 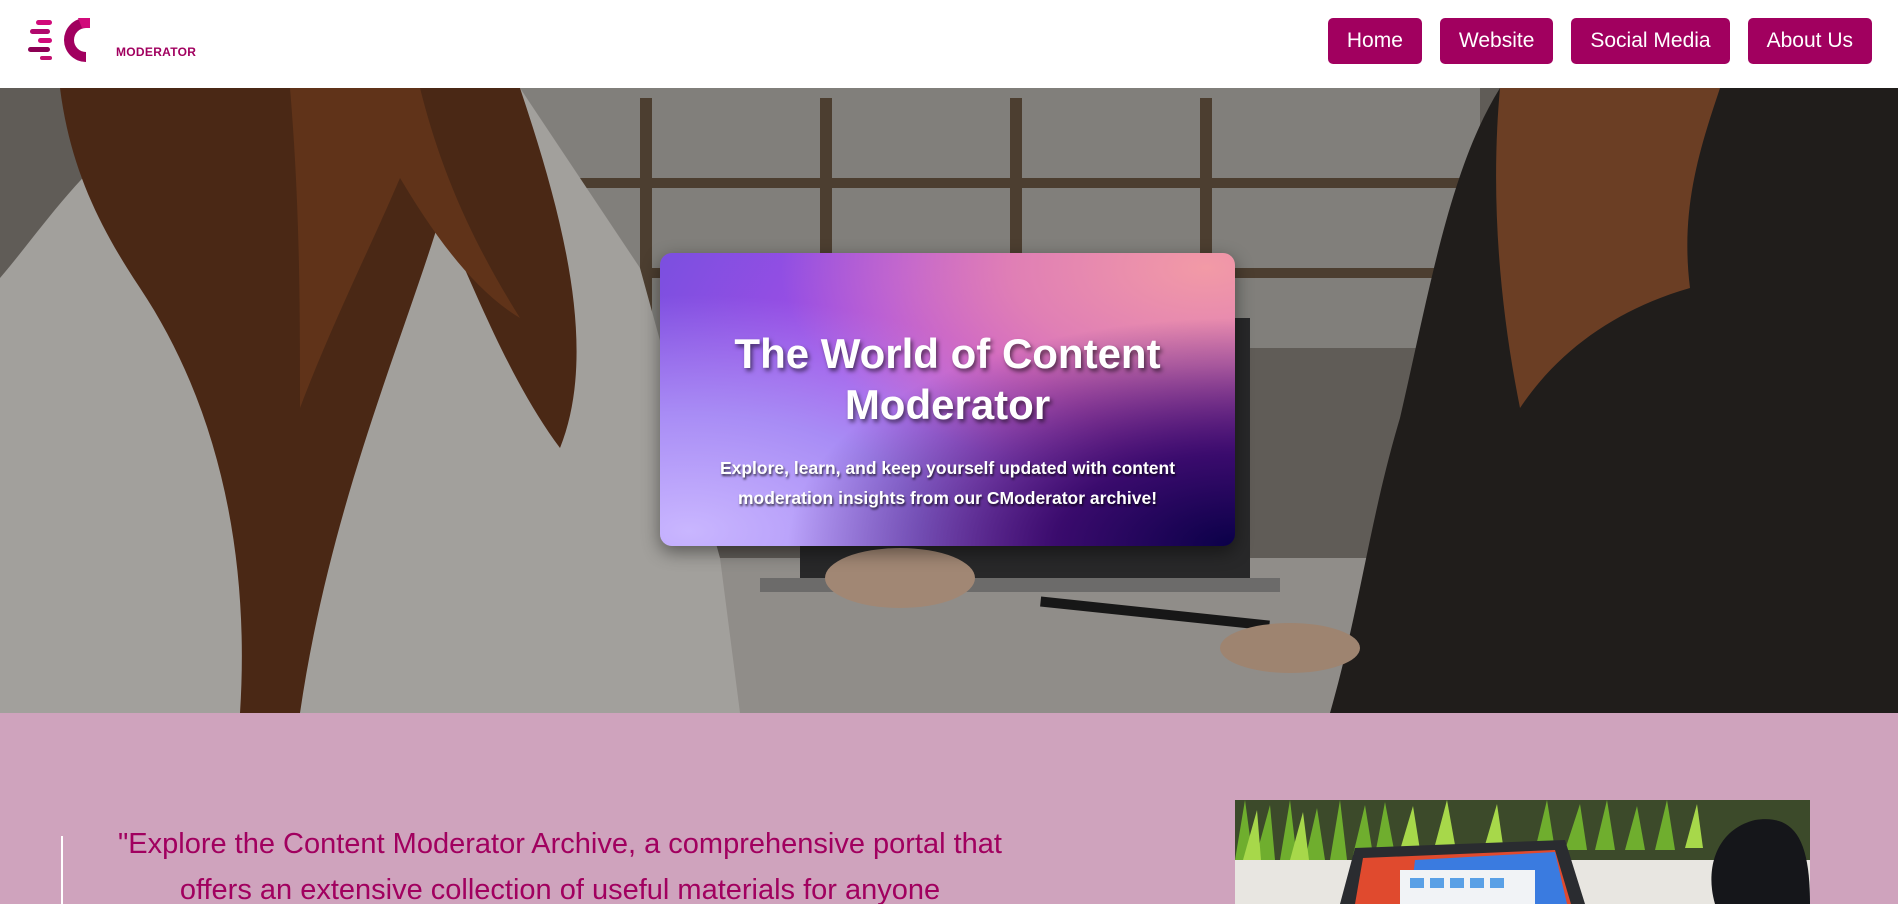 I want to click on main-nav: Home Website Social Media About Us, so click(x=1599, y=41).